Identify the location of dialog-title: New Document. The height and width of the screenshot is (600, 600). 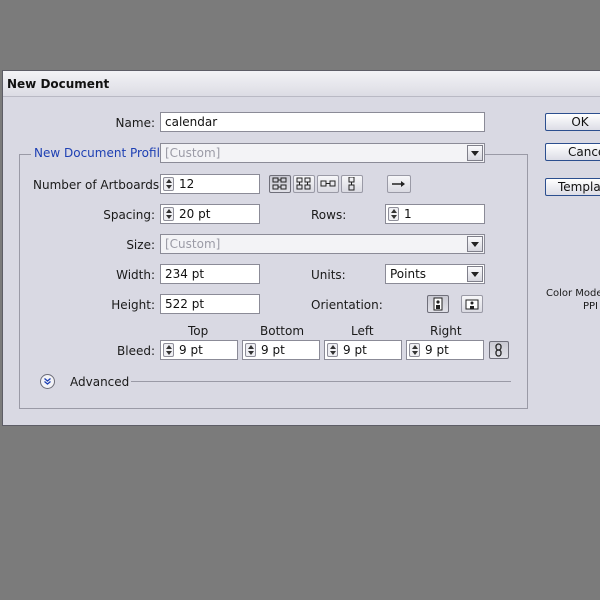
(58, 84).